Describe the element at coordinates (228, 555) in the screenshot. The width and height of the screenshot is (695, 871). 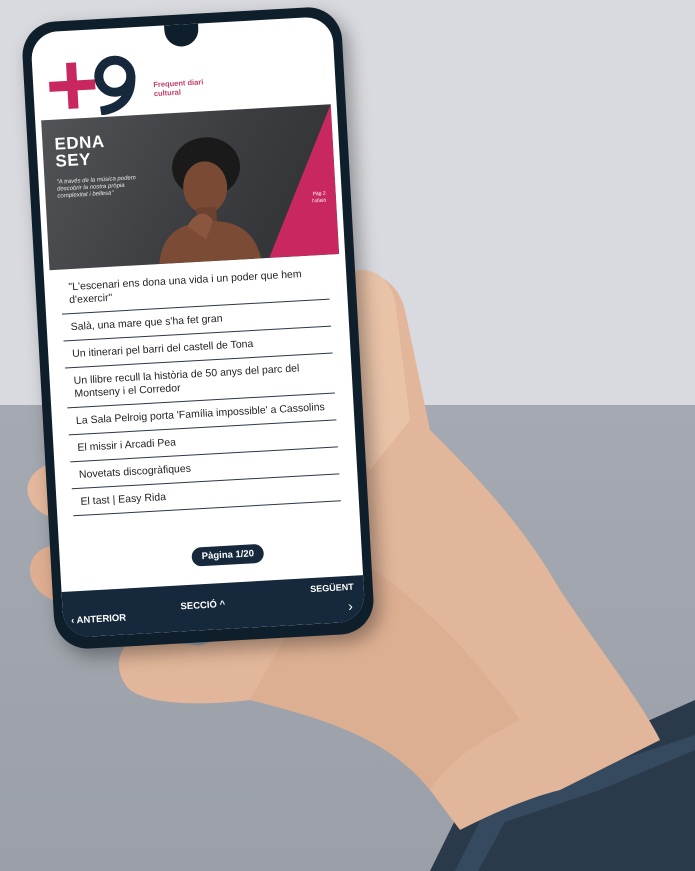
I see `page-indicator: Pàgina 1/20` at that location.